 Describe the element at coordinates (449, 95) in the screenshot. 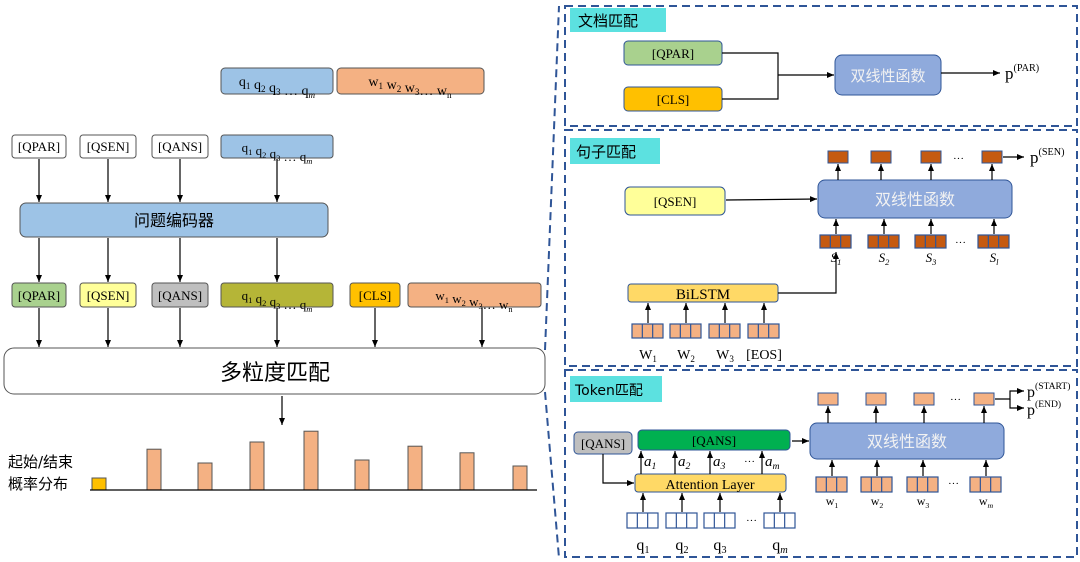

I see `token-subscript: n` at that location.